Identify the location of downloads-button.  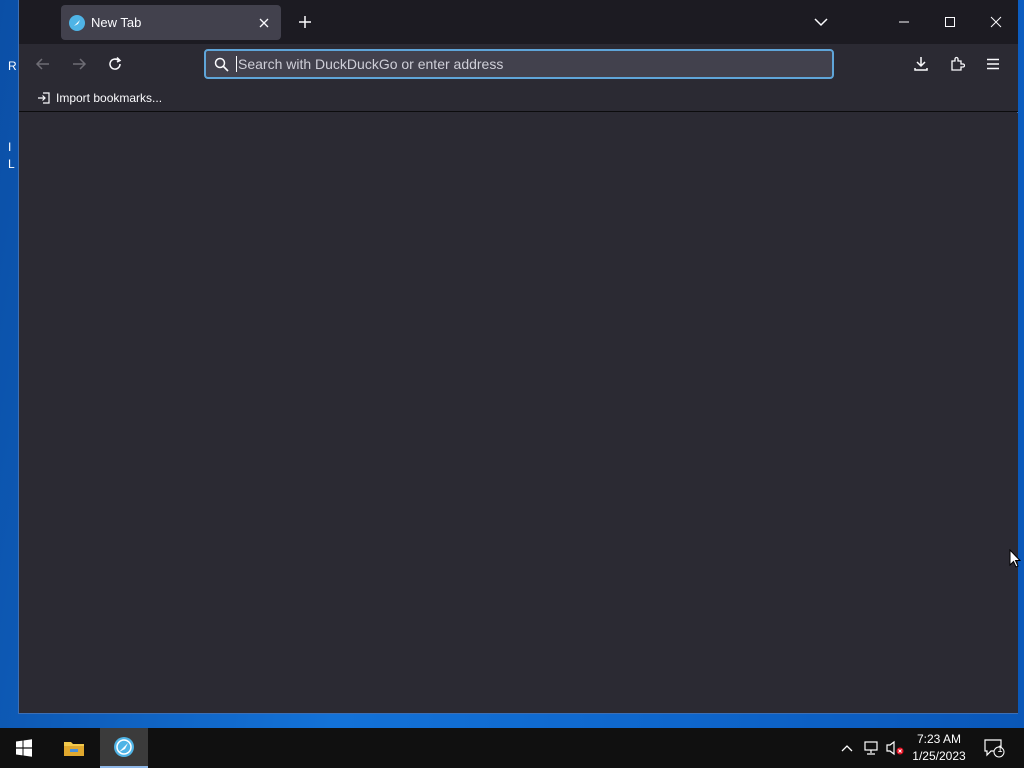
(921, 64).